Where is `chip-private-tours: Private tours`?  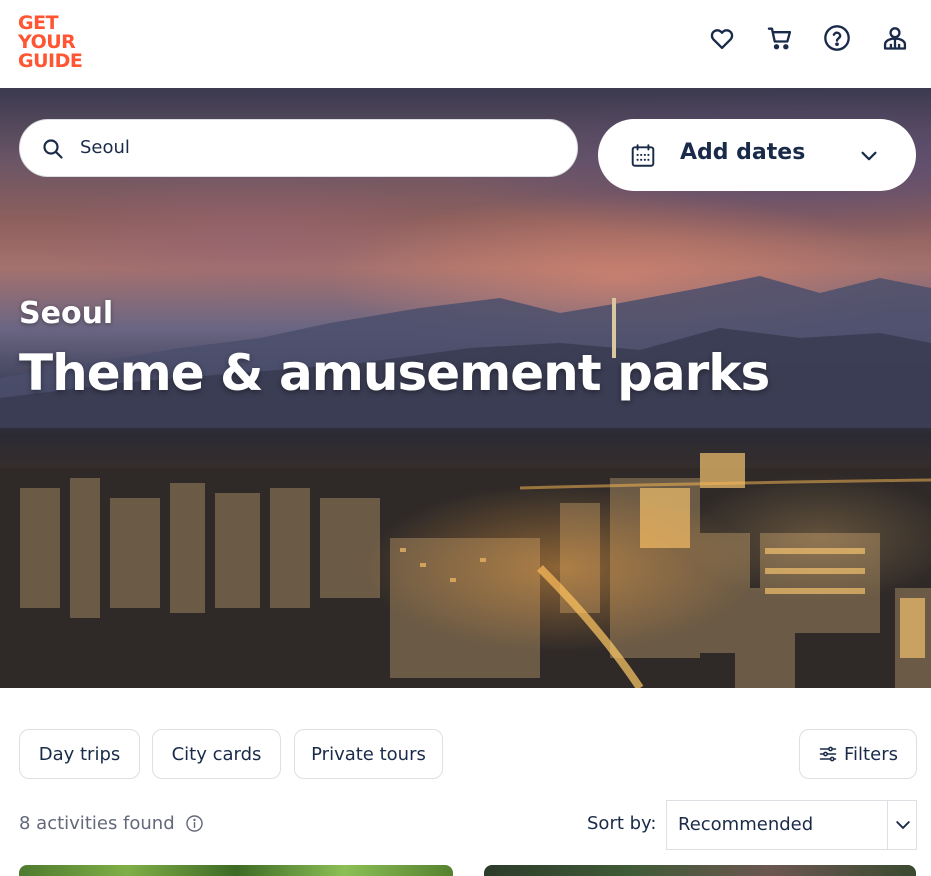
chip-private-tours: Private tours is located at coordinates (368, 754).